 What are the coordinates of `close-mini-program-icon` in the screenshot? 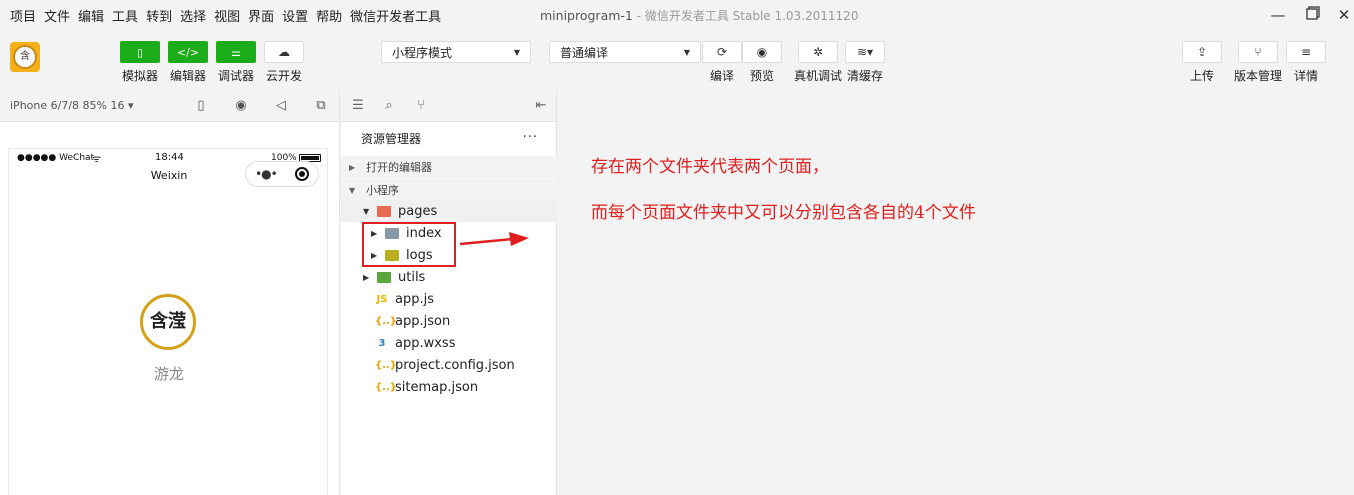 It's located at (301, 174).